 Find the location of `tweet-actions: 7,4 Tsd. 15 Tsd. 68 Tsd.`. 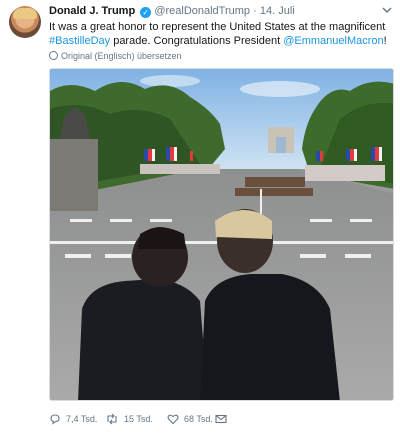

tweet-actions: 7,4 Tsd. 15 Tsd. 68 Tsd. is located at coordinates (199, 420).